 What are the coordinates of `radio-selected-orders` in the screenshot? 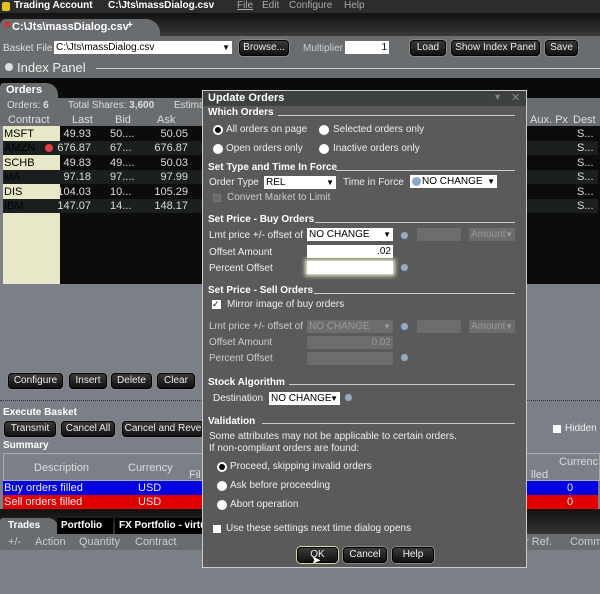 It's located at (324, 130).